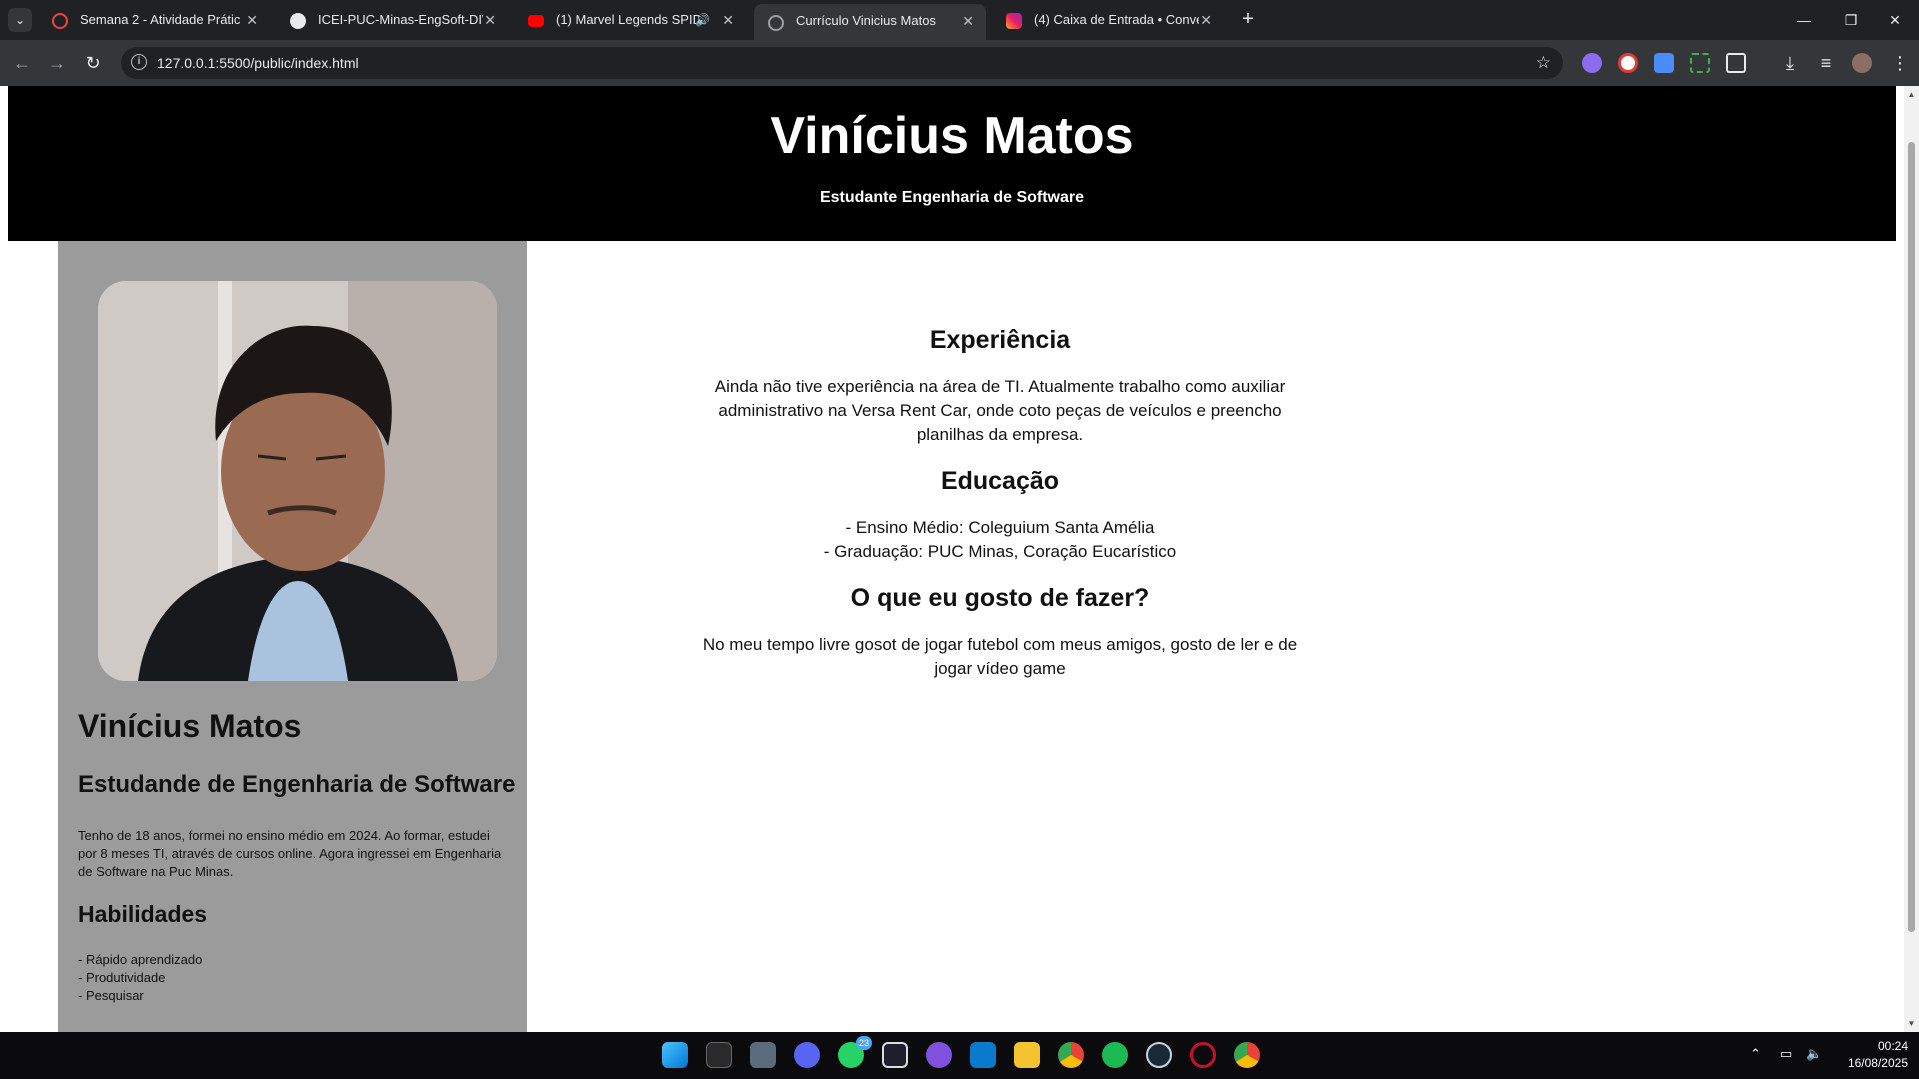 The width and height of the screenshot is (1919, 1079). What do you see at coordinates (122, 977) in the screenshot?
I see `skill-item: - Produtividade` at bounding box center [122, 977].